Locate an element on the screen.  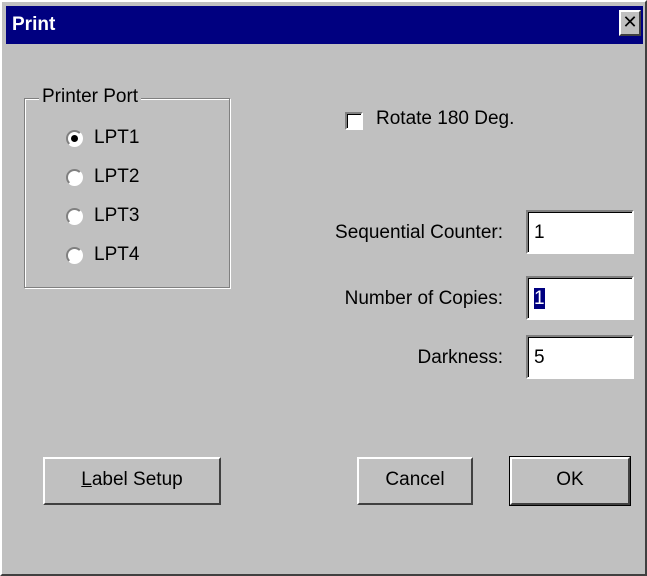
number-of-copies-label: Number of Copies: is located at coordinates (423, 298).